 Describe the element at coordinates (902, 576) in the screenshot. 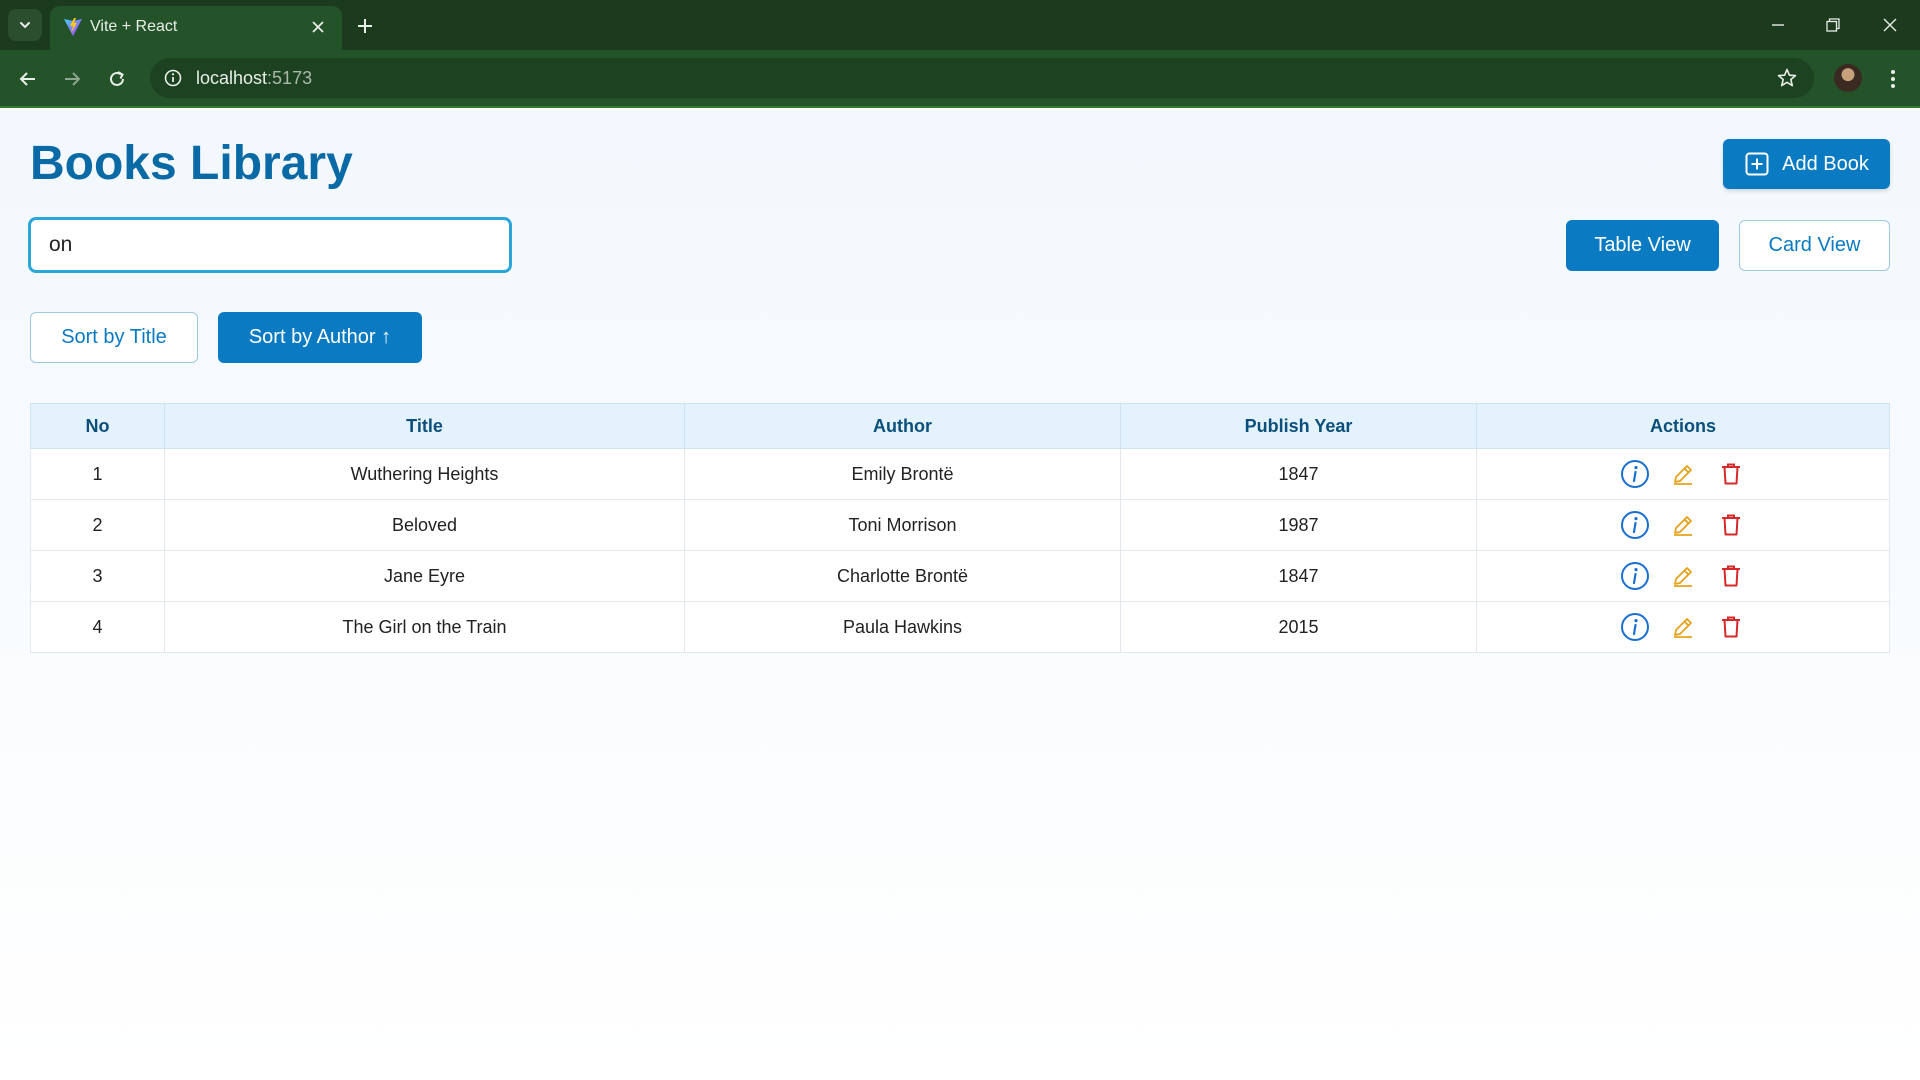

I see `cell-author: Charlotte Brontë` at that location.